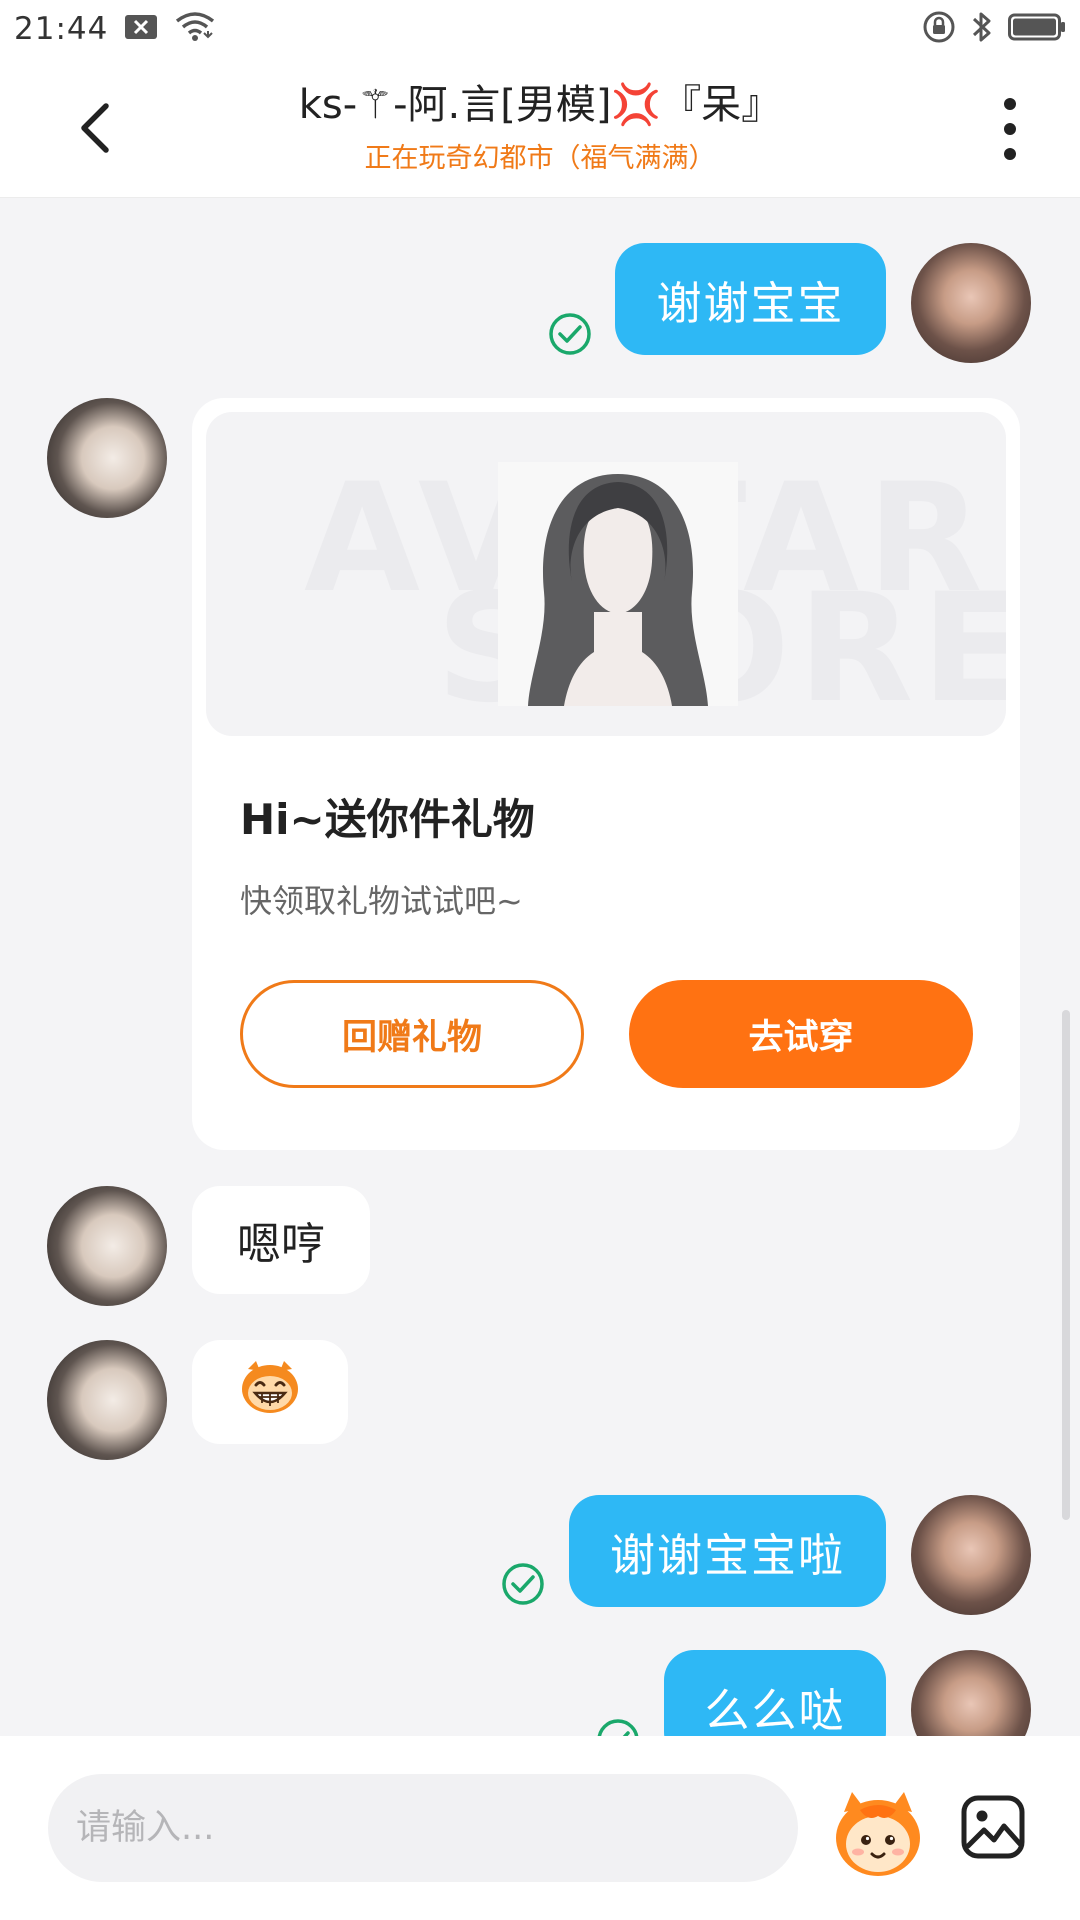 Image resolution: width=1080 pixels, height=1920 pixels. I want to click on lock-icon, so click(939, 29).